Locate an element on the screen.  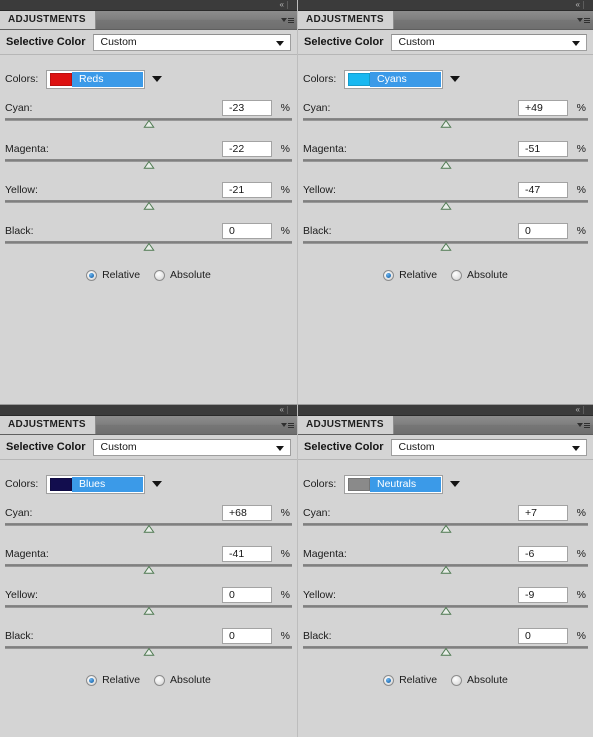
slider-value-input: -47 is located at coordinates (543, 190).